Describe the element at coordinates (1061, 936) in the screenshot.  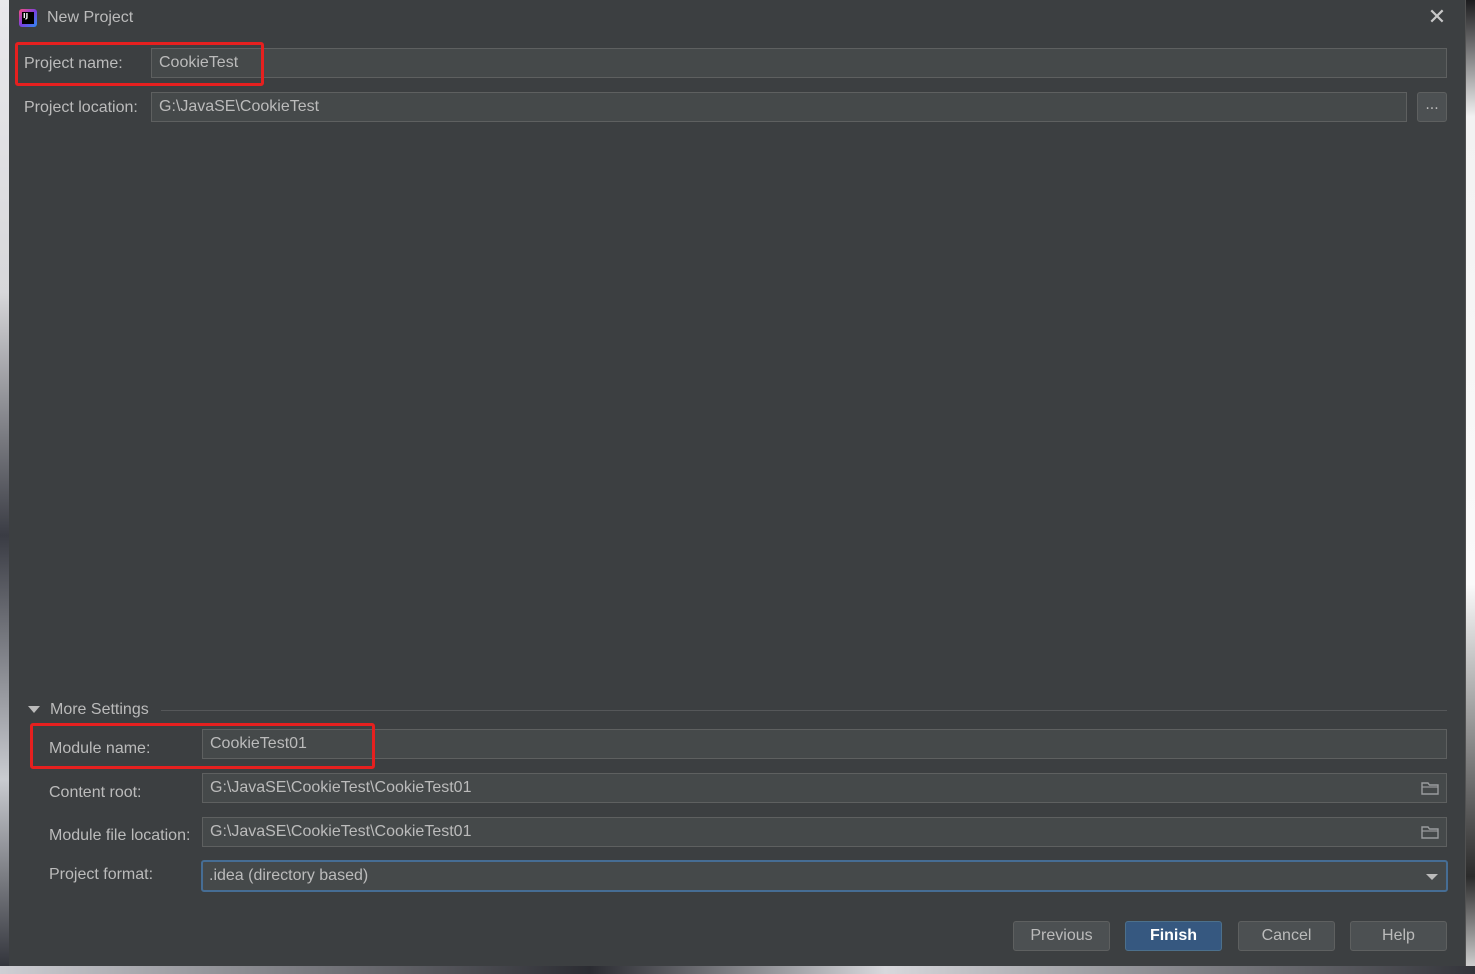
I see `previous-button: Previous` at that location.